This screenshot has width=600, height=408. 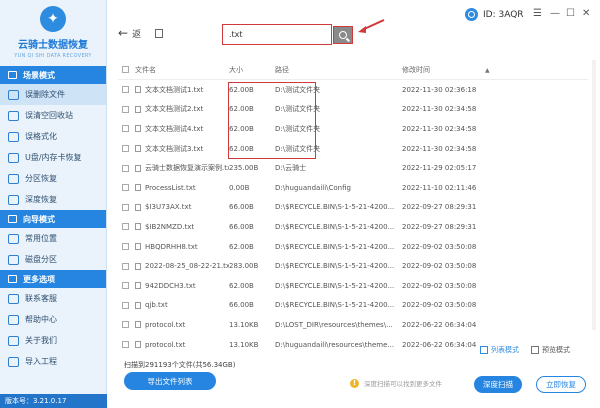 I want to click on nav-label: 常用位置, so click(x=41, y=238).